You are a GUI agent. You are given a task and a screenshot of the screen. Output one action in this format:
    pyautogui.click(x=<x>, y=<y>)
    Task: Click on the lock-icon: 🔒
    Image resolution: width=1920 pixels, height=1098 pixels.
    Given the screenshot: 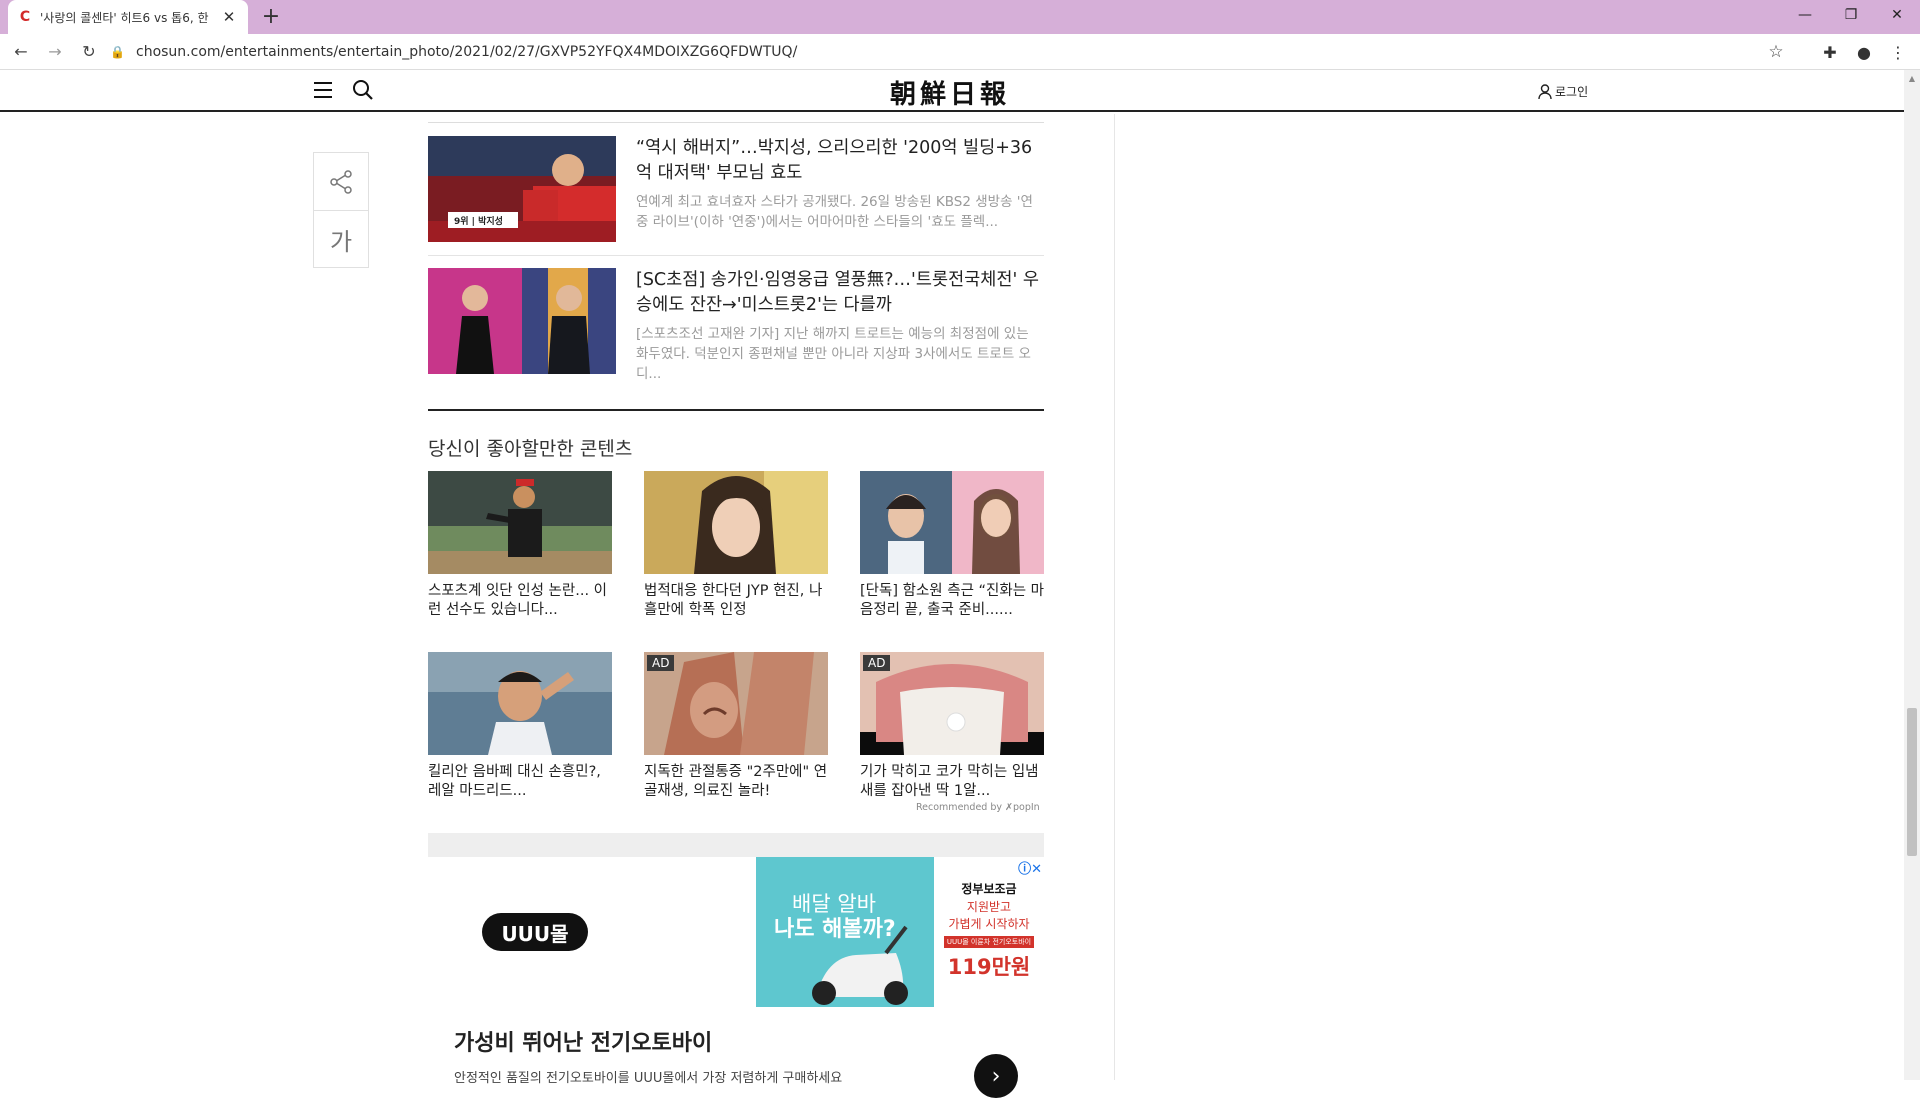 What is the action you would take?
    pyautogui.click(x=118, y=52)
    